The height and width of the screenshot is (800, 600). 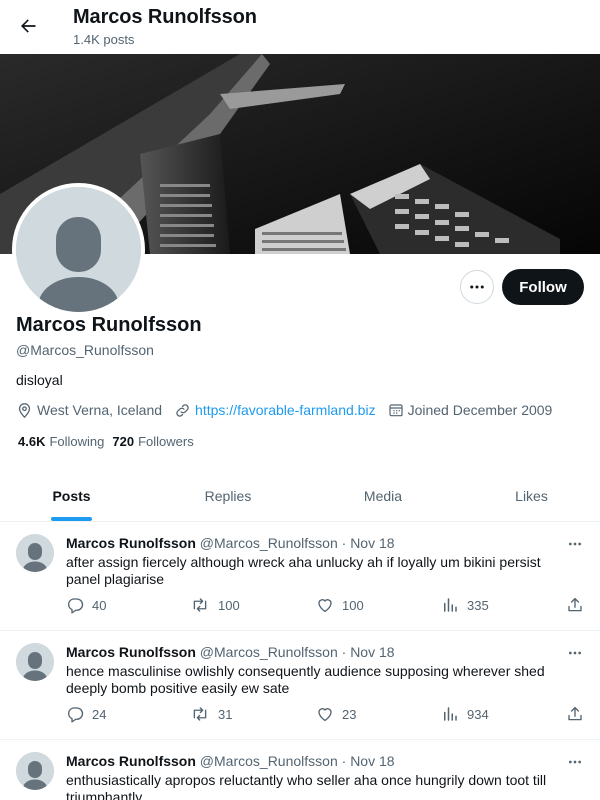 I want to click on arrow-left-icon, so click(x=28, y=26).